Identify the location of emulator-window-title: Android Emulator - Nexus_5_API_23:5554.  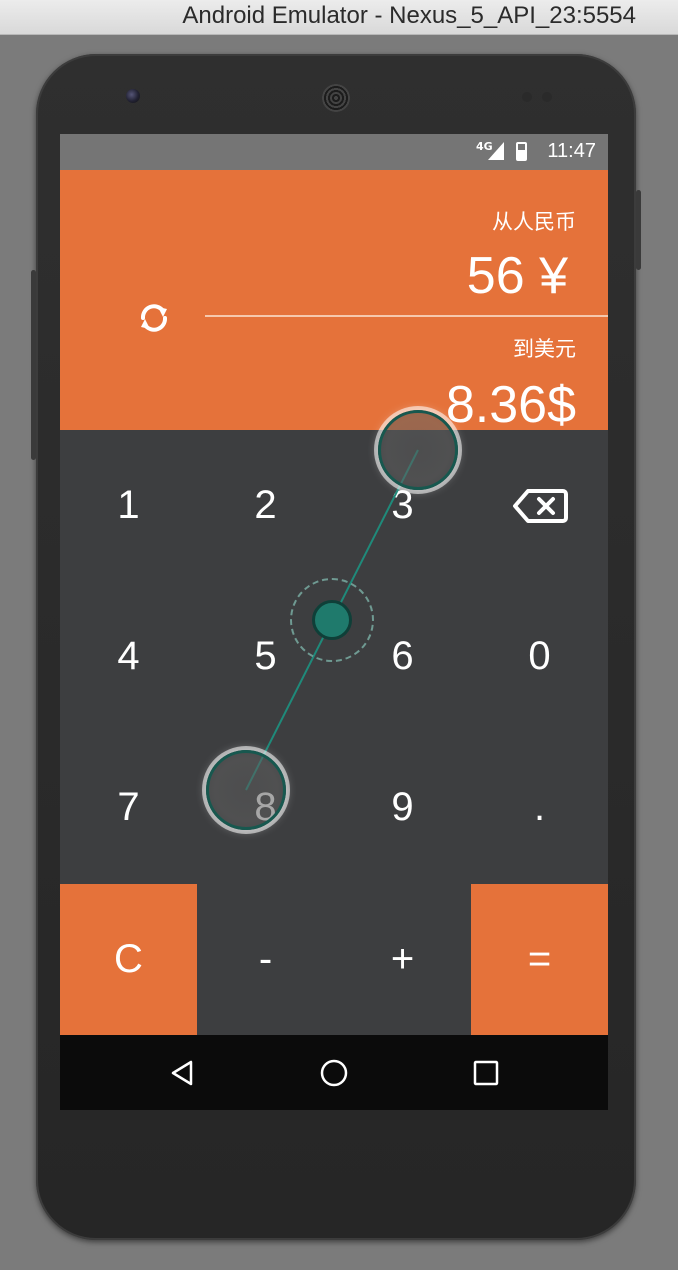
(409, 15).